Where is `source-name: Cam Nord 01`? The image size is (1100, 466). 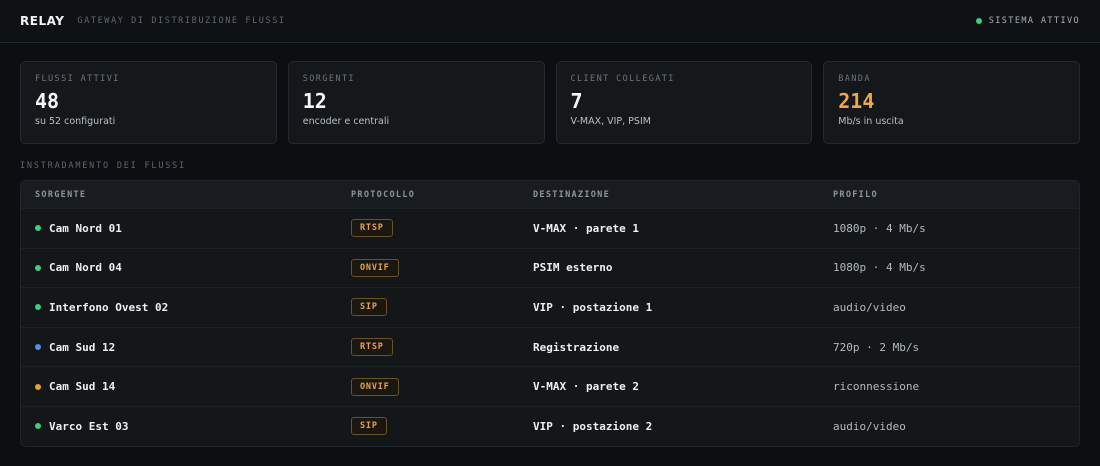
source-name: Cam Nord 01 is located at coordinates (85, 228).